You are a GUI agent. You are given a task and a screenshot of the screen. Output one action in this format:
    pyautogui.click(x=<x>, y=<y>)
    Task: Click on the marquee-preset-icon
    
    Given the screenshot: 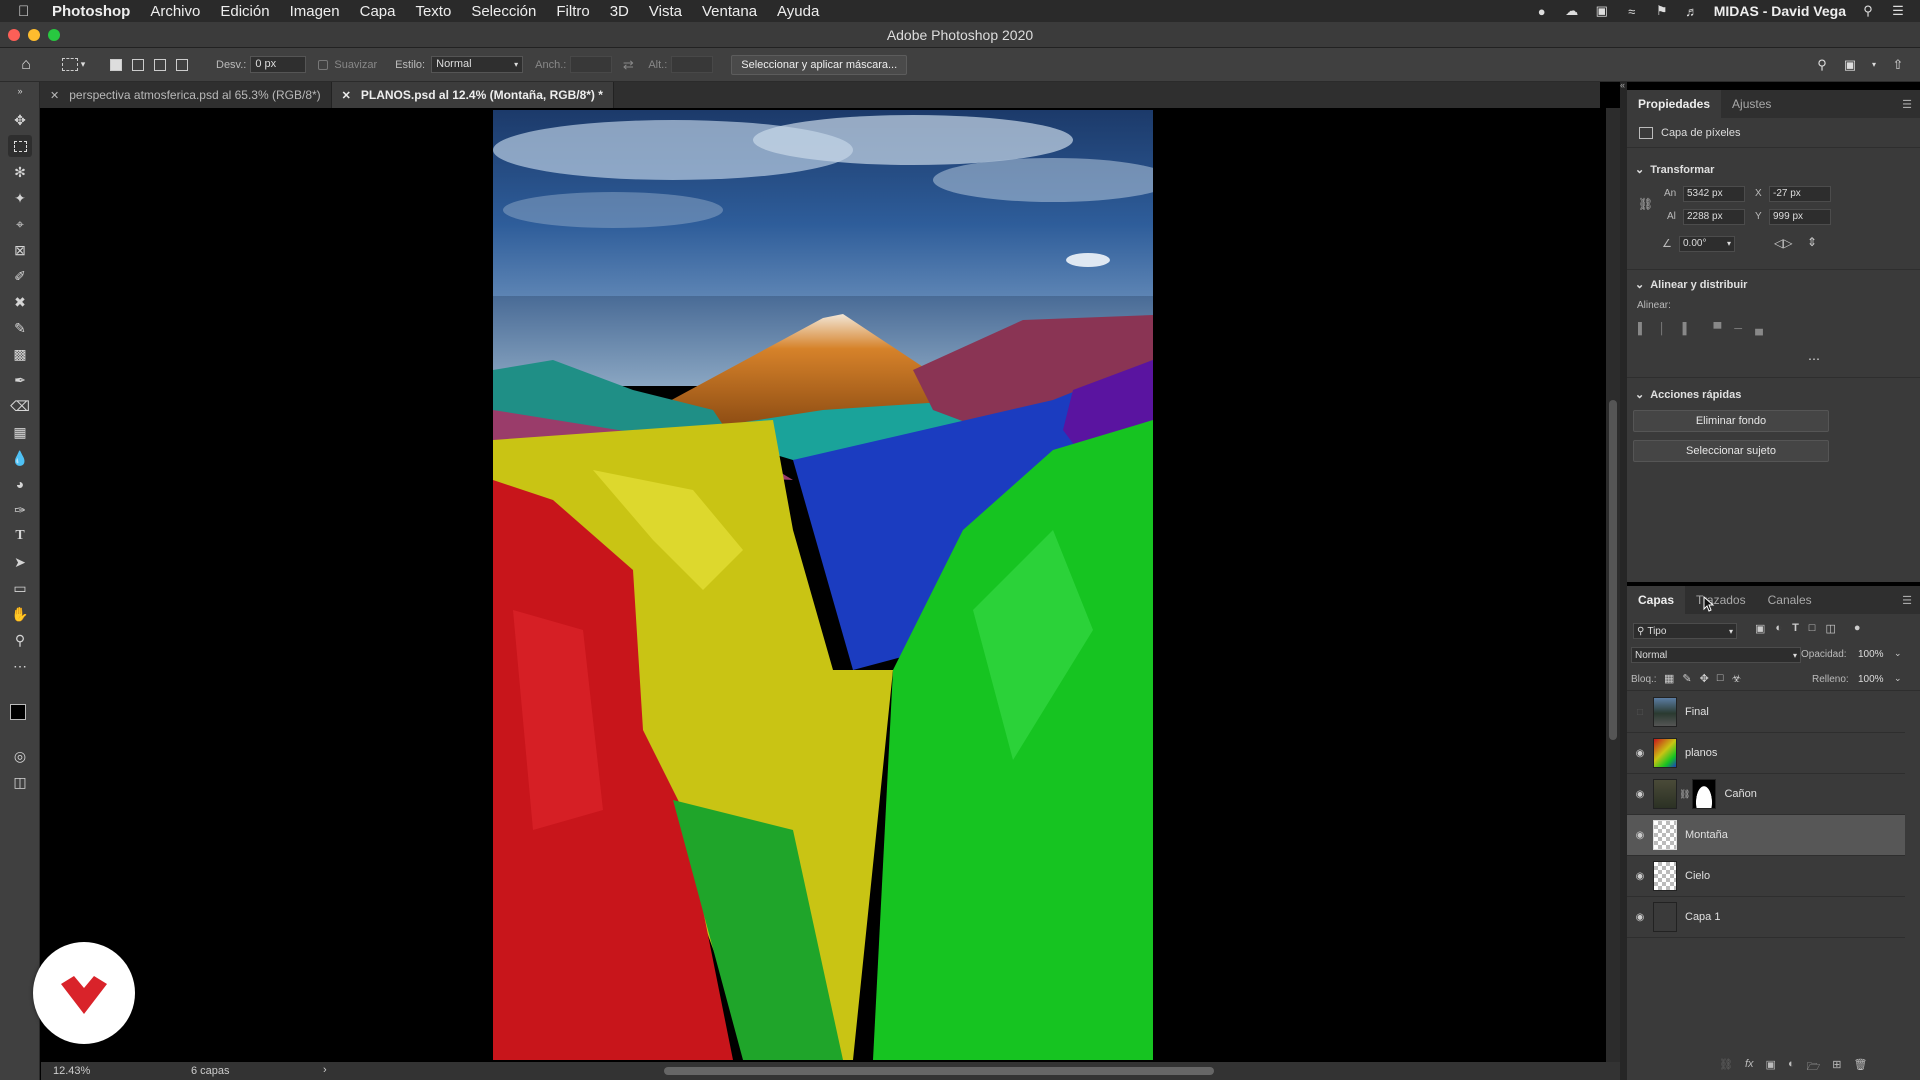 What is the action you would take?
    pyautogui.click(x=70, y=64)
    